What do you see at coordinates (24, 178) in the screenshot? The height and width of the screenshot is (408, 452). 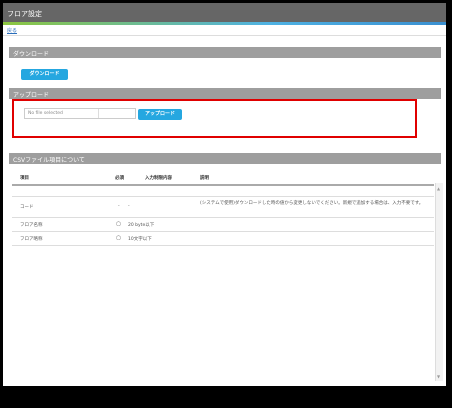 I see `column-header-item: 項目` at bounding box center [24, 178].